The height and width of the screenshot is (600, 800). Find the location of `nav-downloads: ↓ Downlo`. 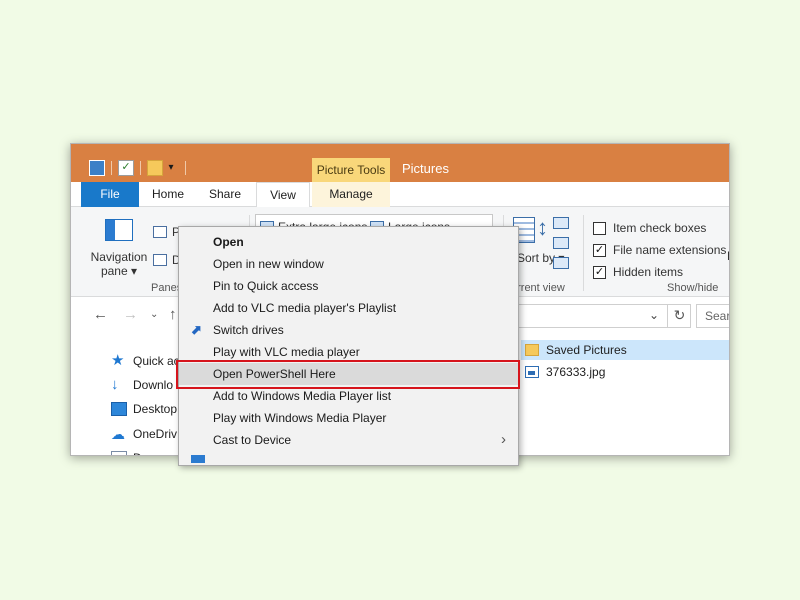

nav-downloads: ↓ Downlo is located at coordinates (142, 384).